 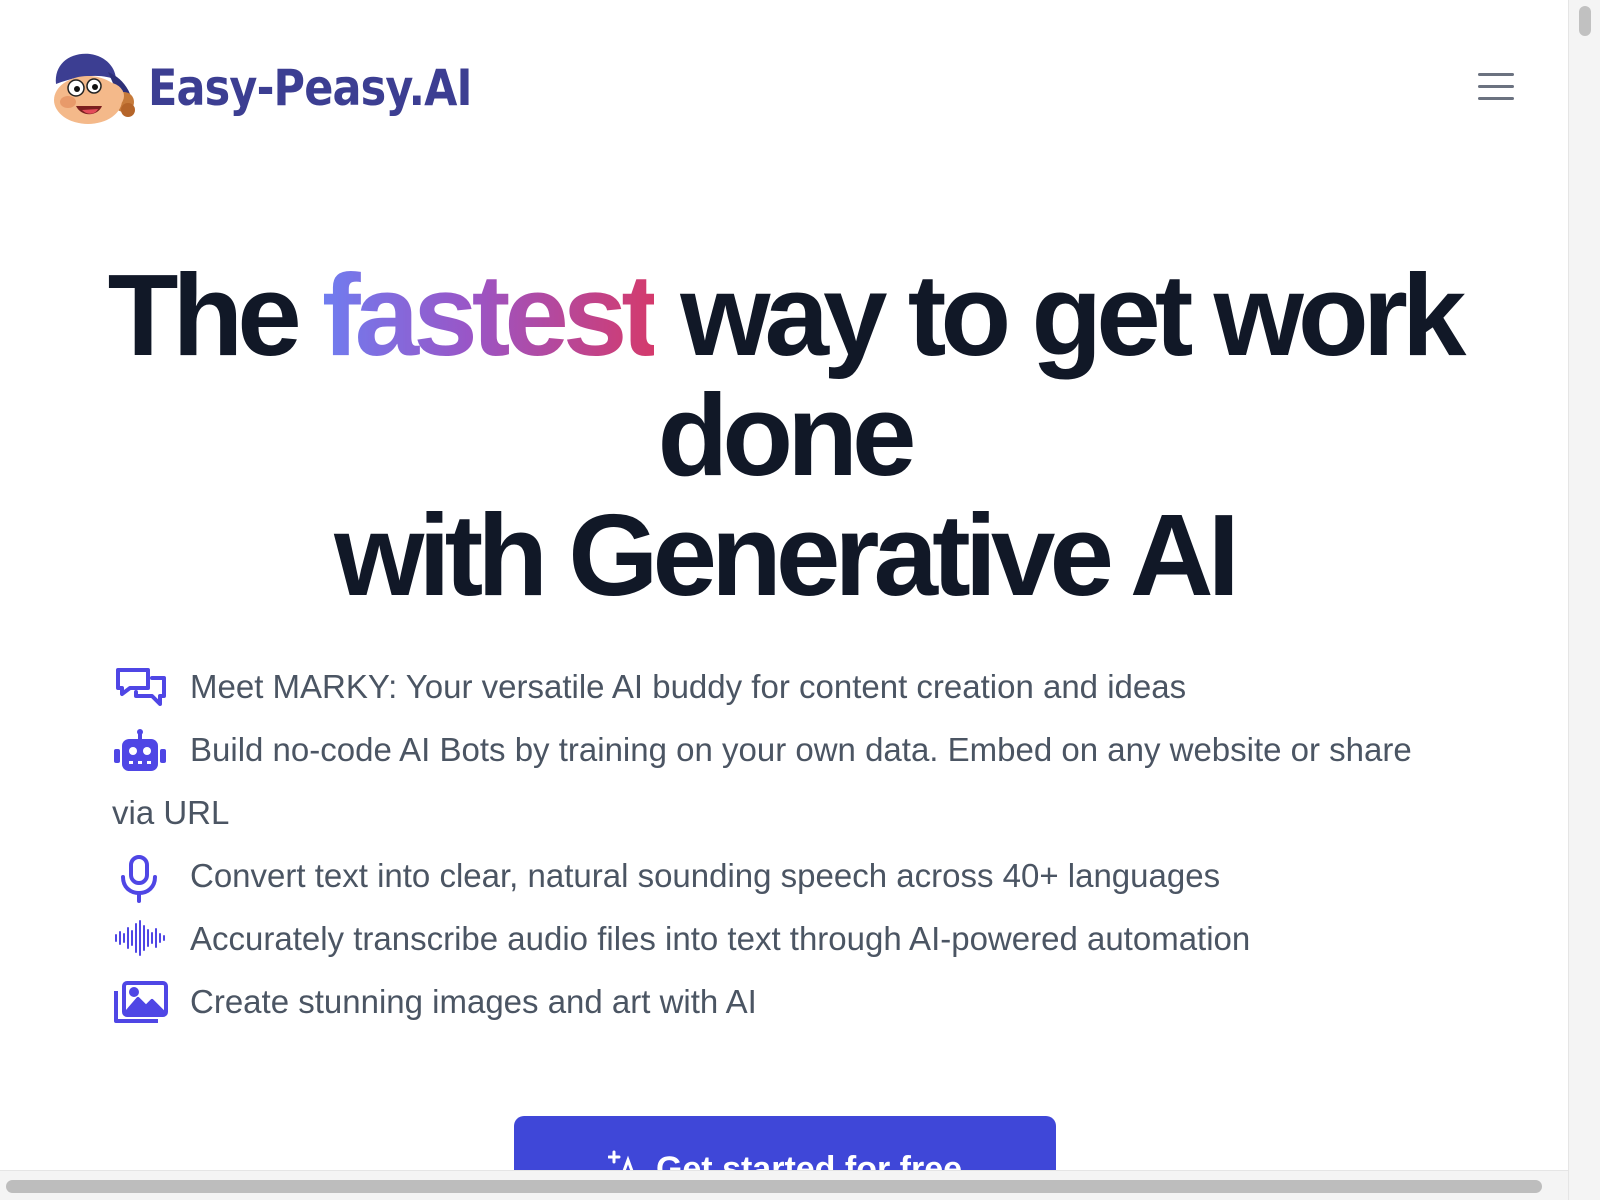 I want to click on hero-title-line2: with Generative AI, so click(x=787, y=555).